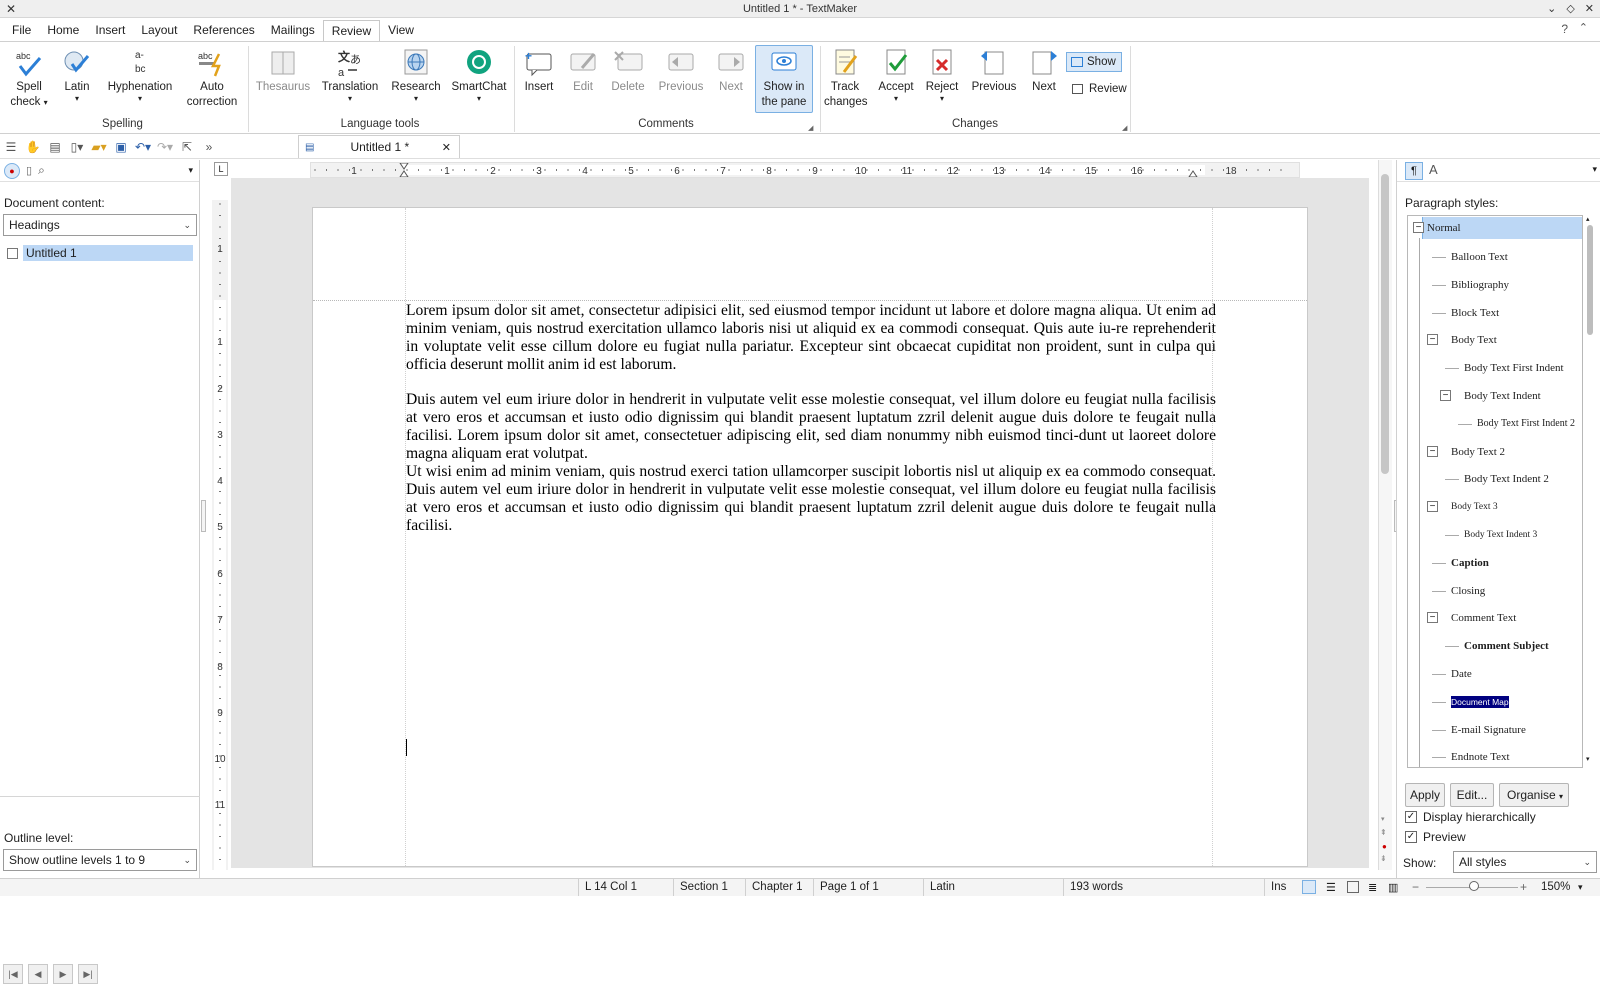  What do you see at coordinates (1383, 832) in the screenshot?
I see `previous-page-icon: ⇞` at bounding box center [1383, 832].